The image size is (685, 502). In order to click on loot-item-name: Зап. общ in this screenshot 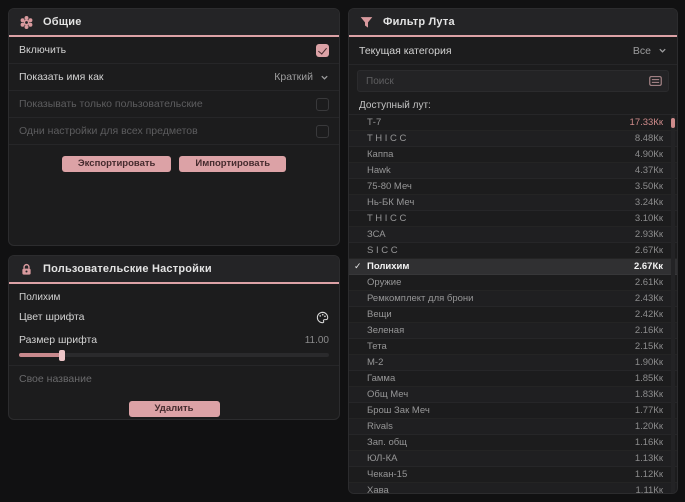, I will do `click(387, 442)`.